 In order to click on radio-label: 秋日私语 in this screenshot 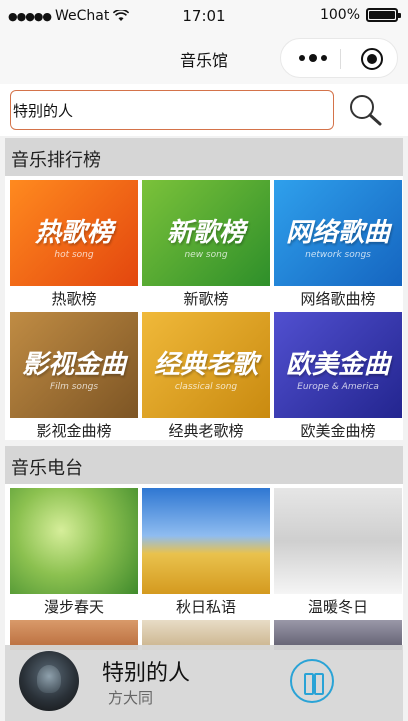, I will do `click(205, 607)`.